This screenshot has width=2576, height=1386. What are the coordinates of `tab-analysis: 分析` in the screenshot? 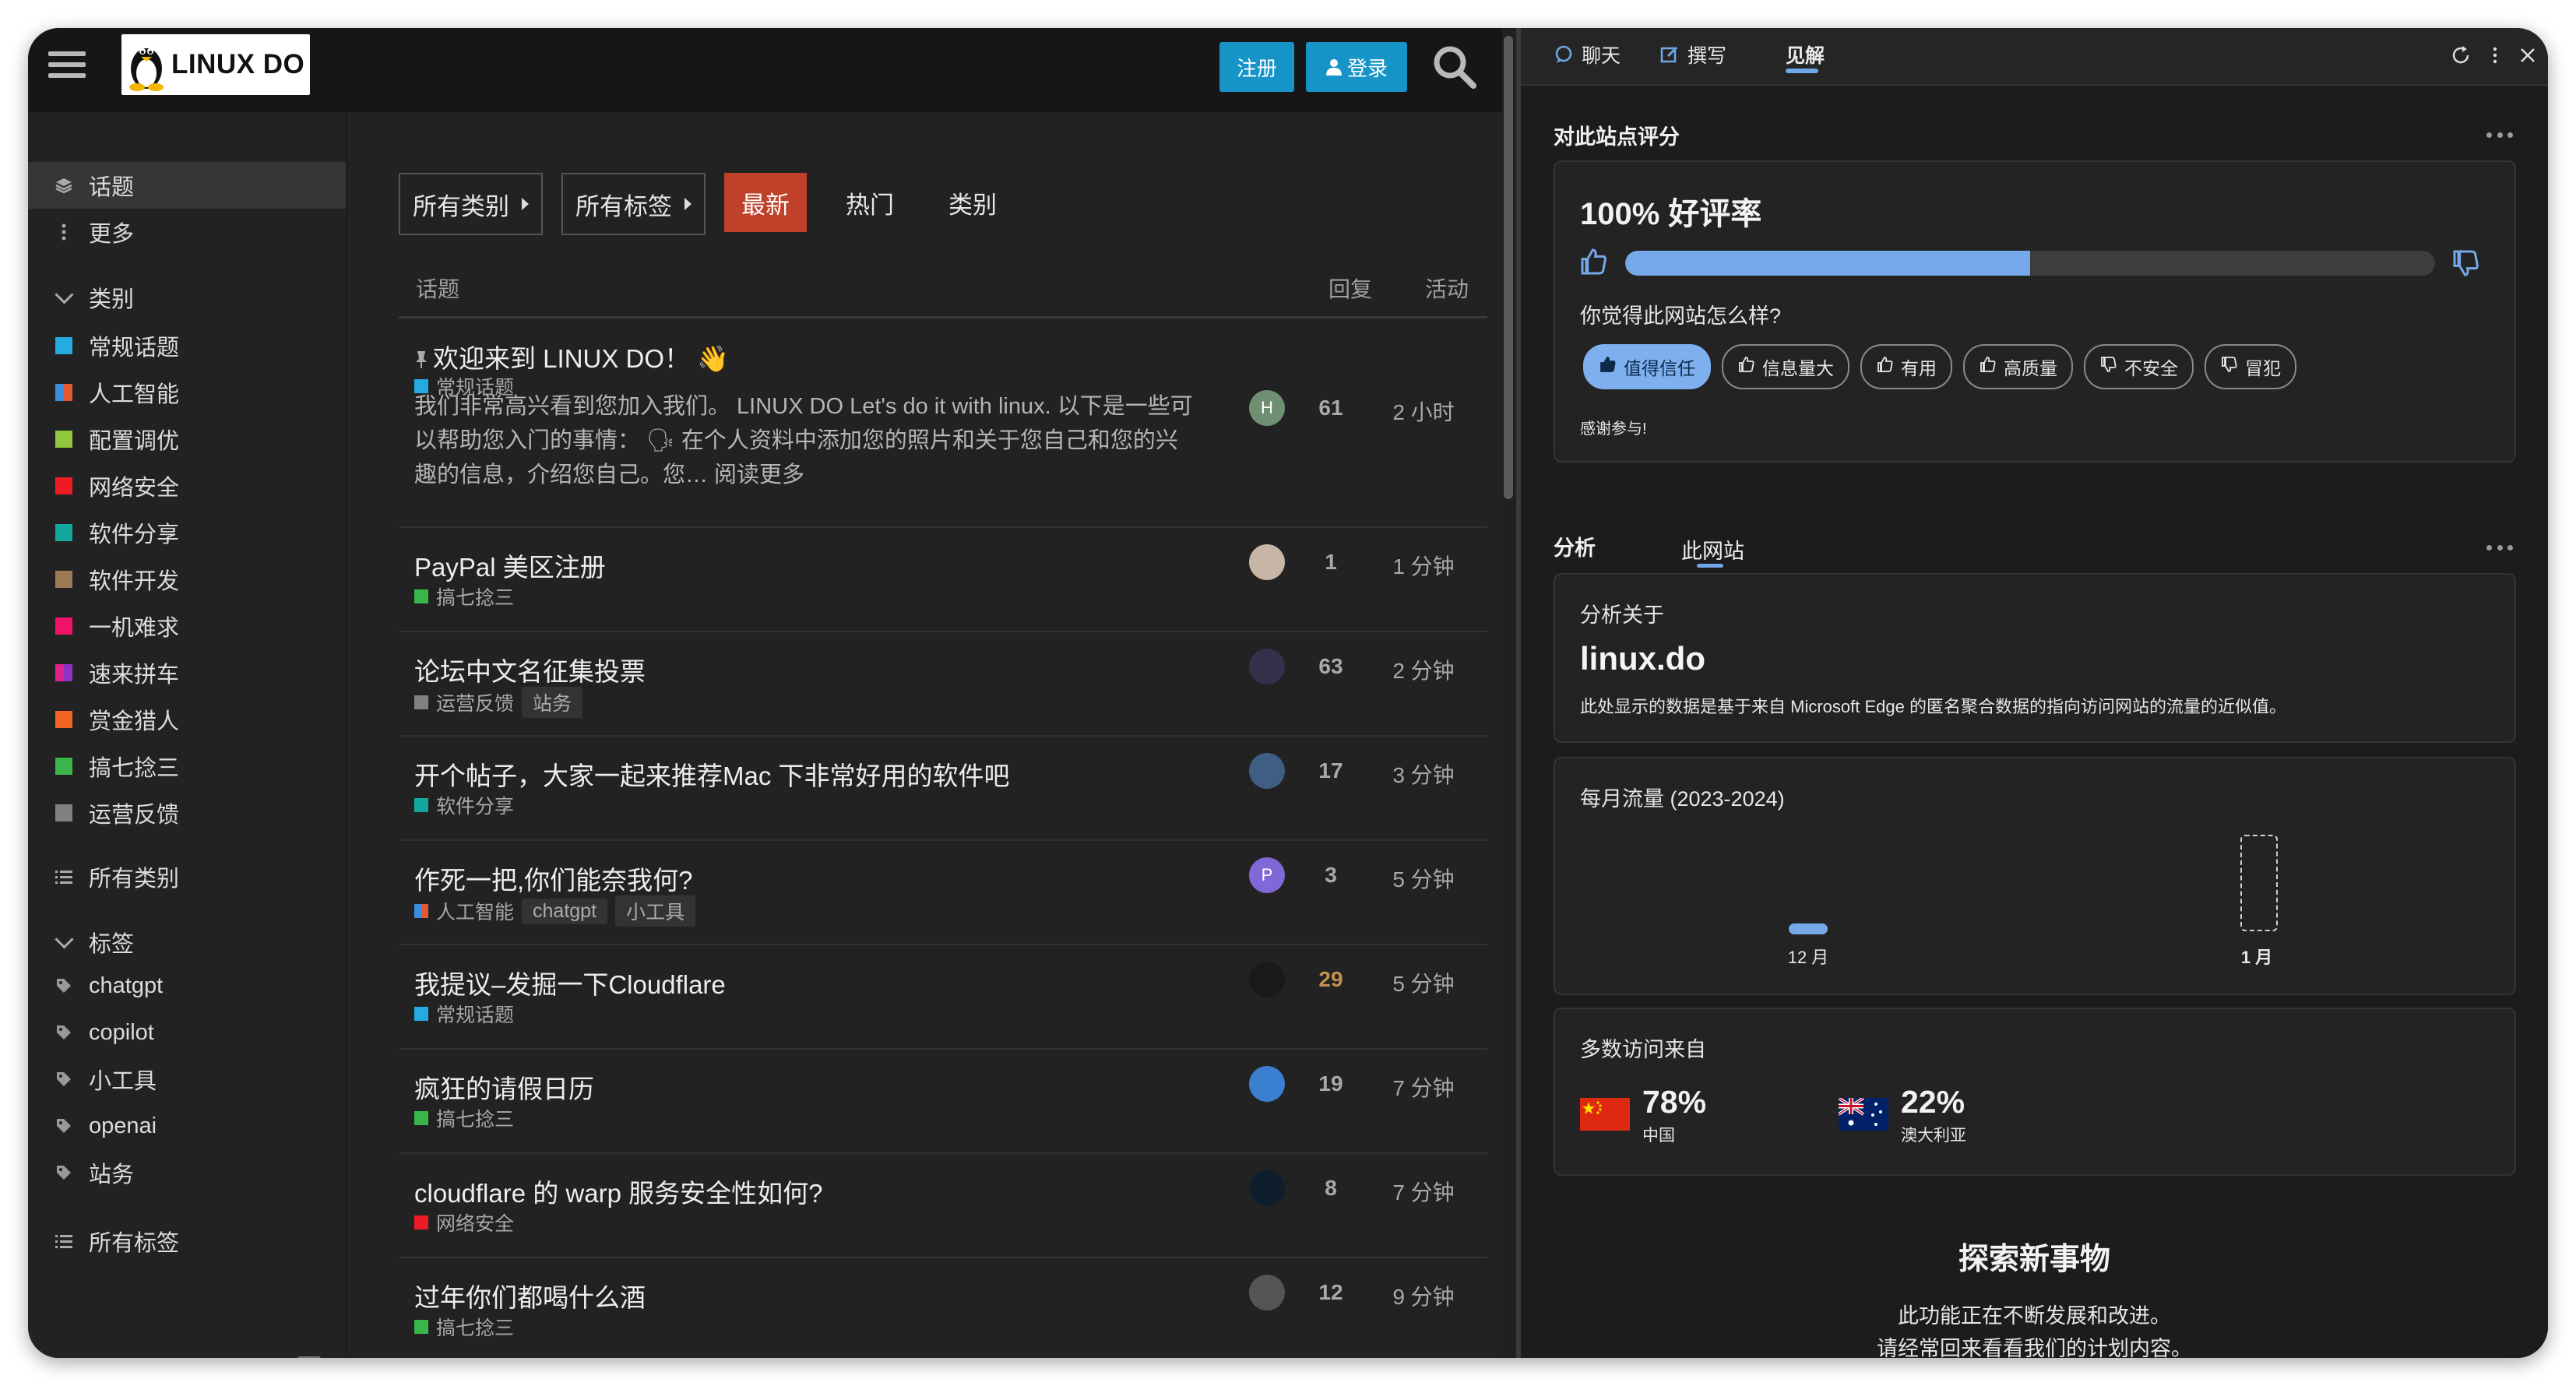 It's located at (1575, 546).